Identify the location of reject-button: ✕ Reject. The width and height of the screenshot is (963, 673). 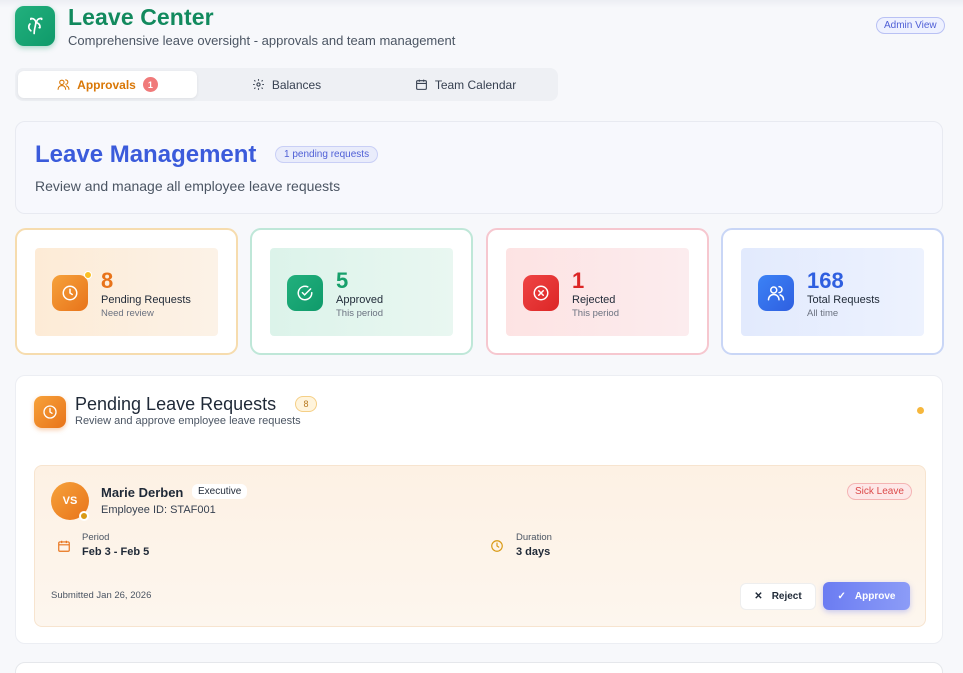
(778, 596).